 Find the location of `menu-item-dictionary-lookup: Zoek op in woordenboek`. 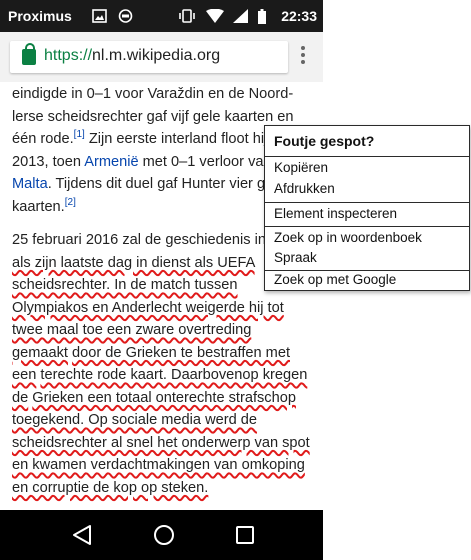

menu-item-dictionary-lookup: Zoek op in woordenboek is located at coordinates (348, 237).